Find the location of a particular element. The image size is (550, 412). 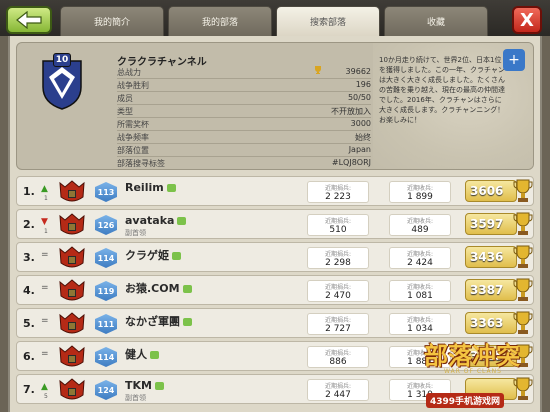

member-name: なかざ軍團 is located at coordinates (158, 321).